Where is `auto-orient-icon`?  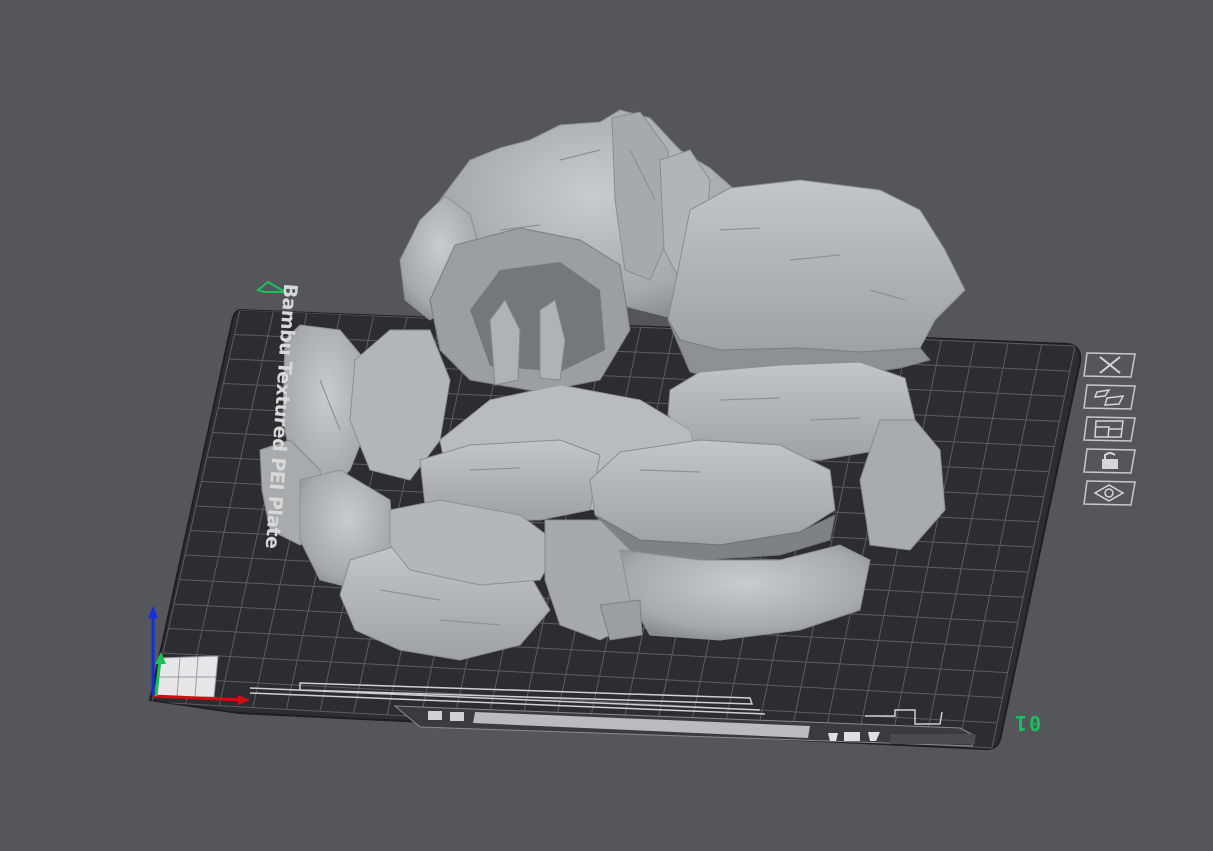 auto-orient-icon is located at coordinates (1109, 429).